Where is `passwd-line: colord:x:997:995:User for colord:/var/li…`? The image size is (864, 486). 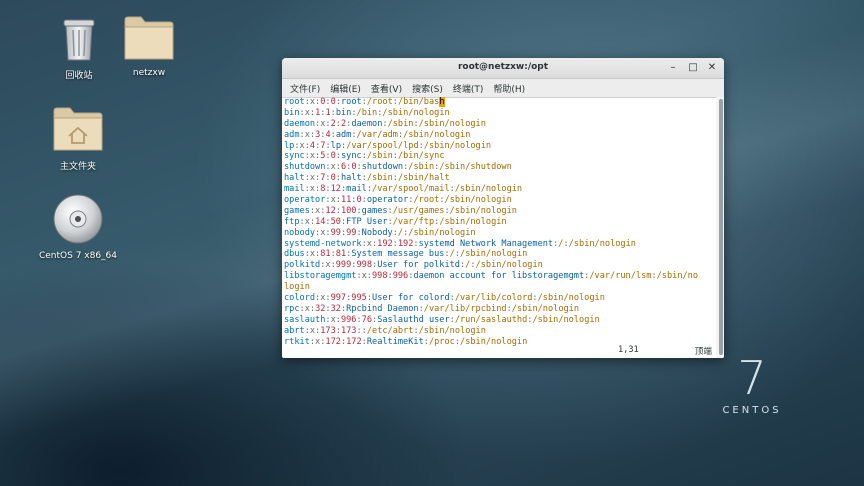 passwd-line: colord:x:997:995:User for colord:/var/li… is located at coordinates (499, 298).